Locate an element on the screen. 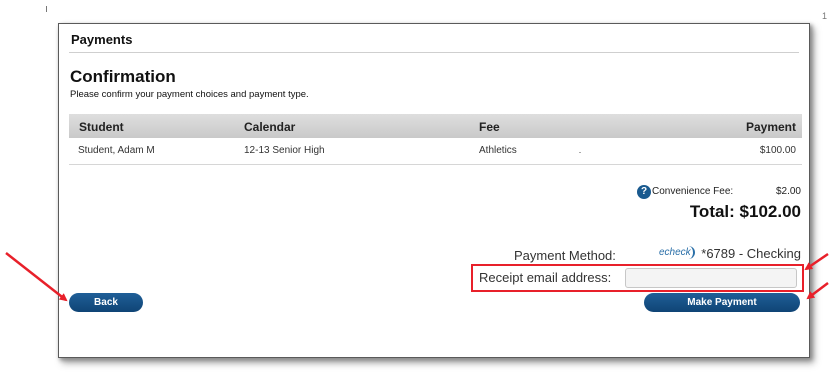  arrow-to-make-payment is located at coordinates (817, 291).